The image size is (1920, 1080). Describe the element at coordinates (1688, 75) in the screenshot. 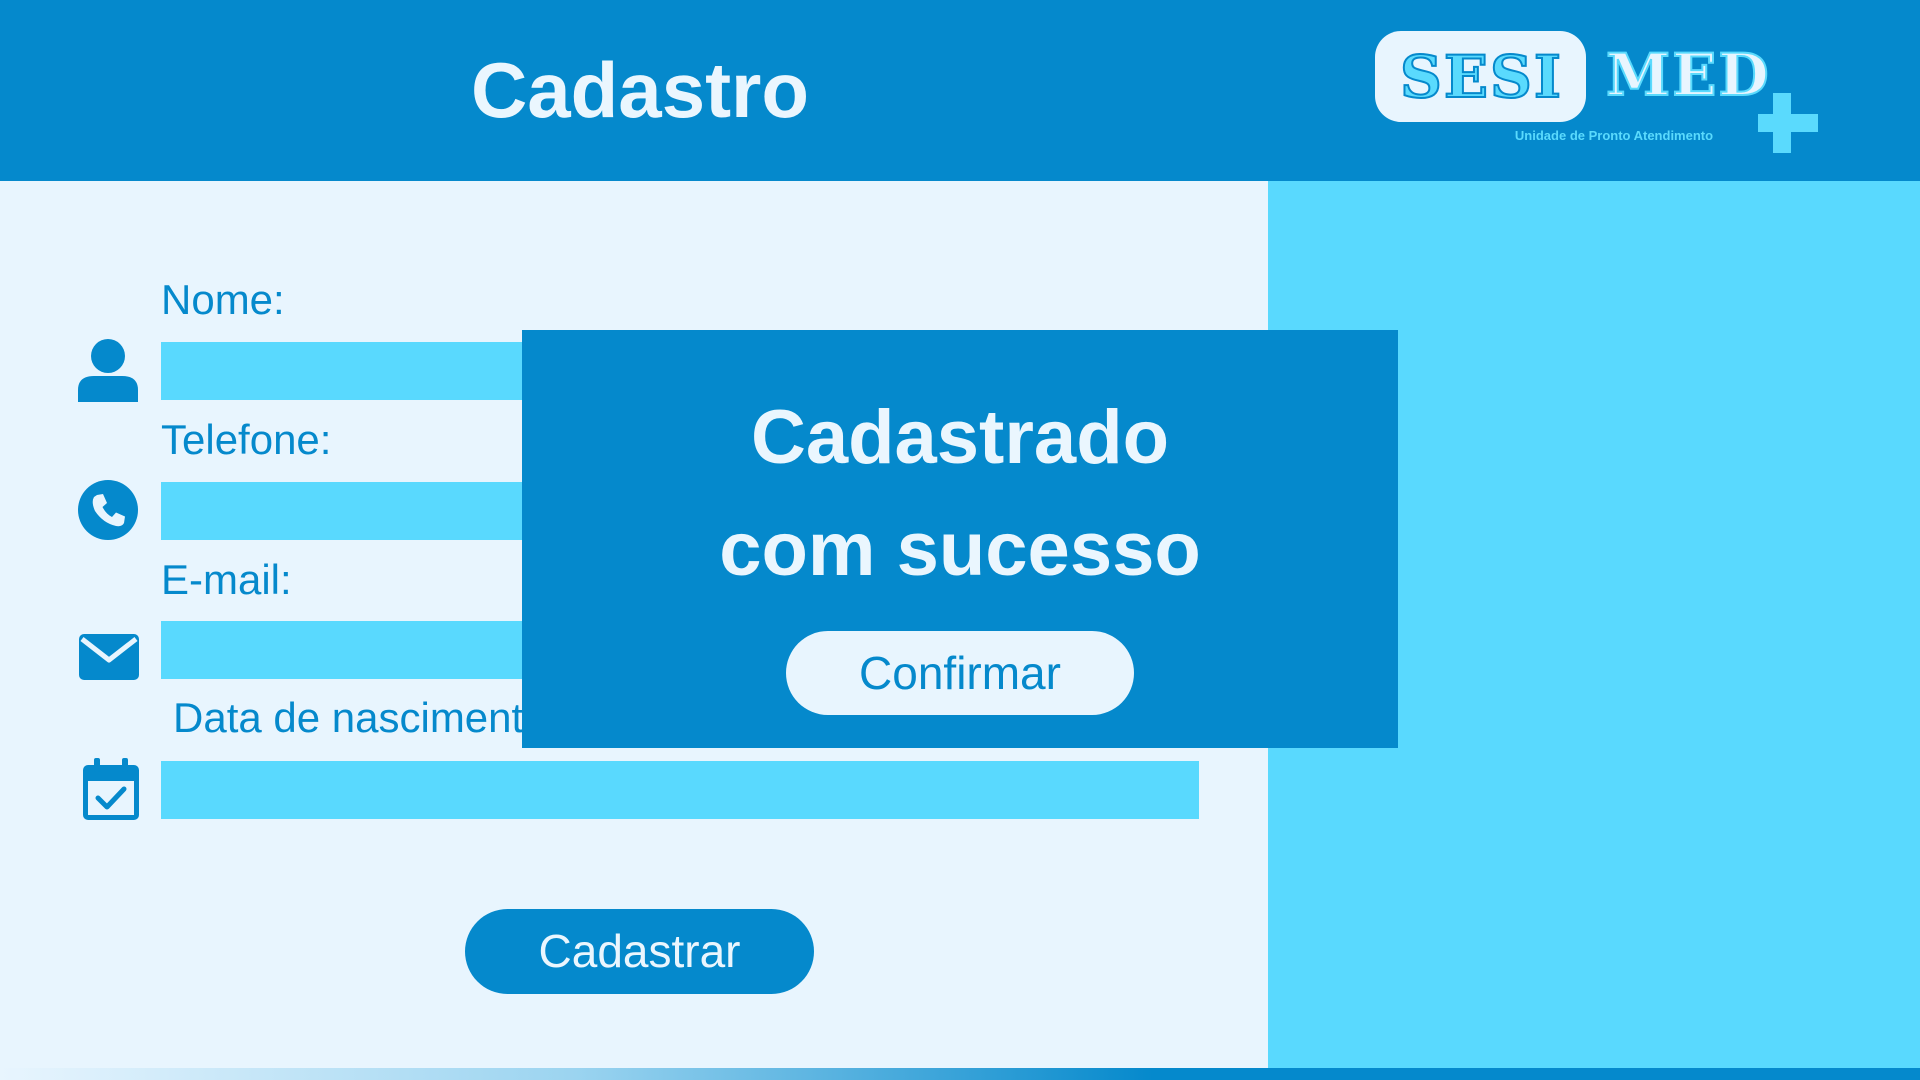

I see `logo-med-text: MED` at that location.